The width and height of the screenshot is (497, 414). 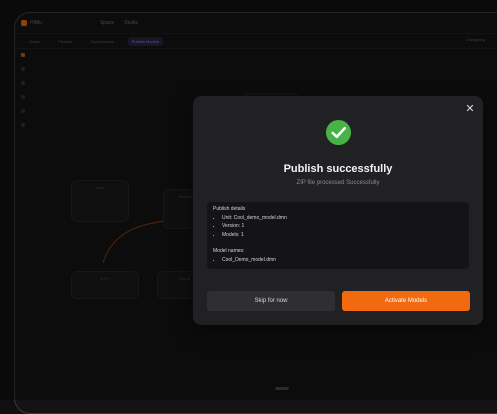 I want to click on close-icon: ✕, so click(x=470, y=109).